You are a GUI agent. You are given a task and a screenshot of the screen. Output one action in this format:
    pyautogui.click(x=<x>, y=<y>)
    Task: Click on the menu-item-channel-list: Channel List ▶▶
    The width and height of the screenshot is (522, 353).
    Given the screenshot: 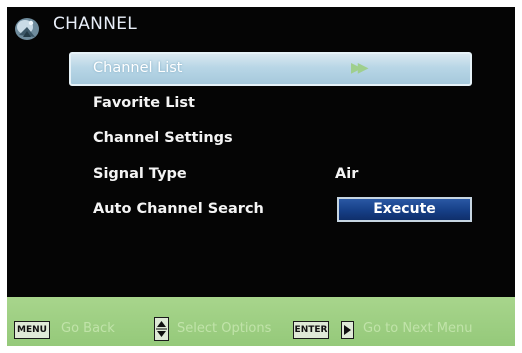 What is the action you would take?
    pyautogui.click(x=270, y=69)
    